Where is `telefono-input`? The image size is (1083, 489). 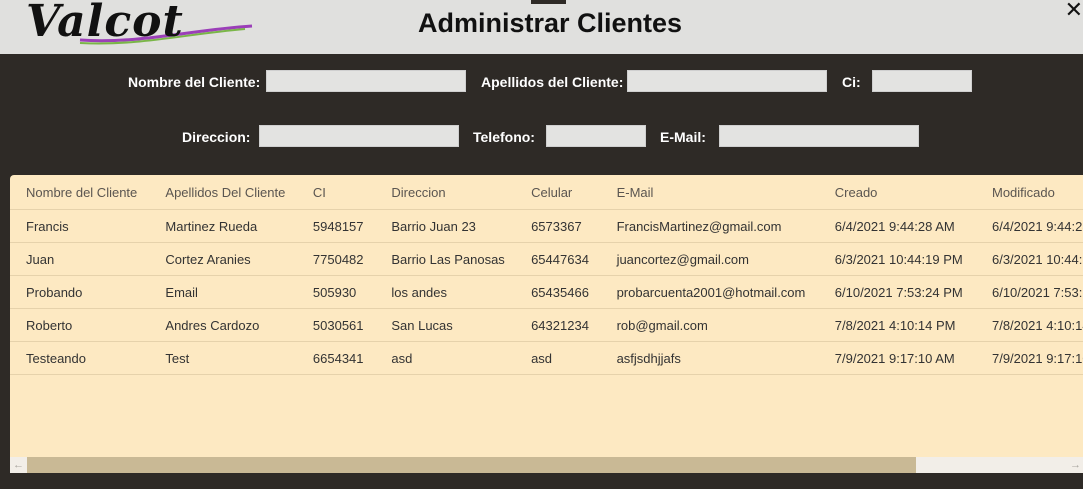
telefono-input is located at coordinates (596, 136).